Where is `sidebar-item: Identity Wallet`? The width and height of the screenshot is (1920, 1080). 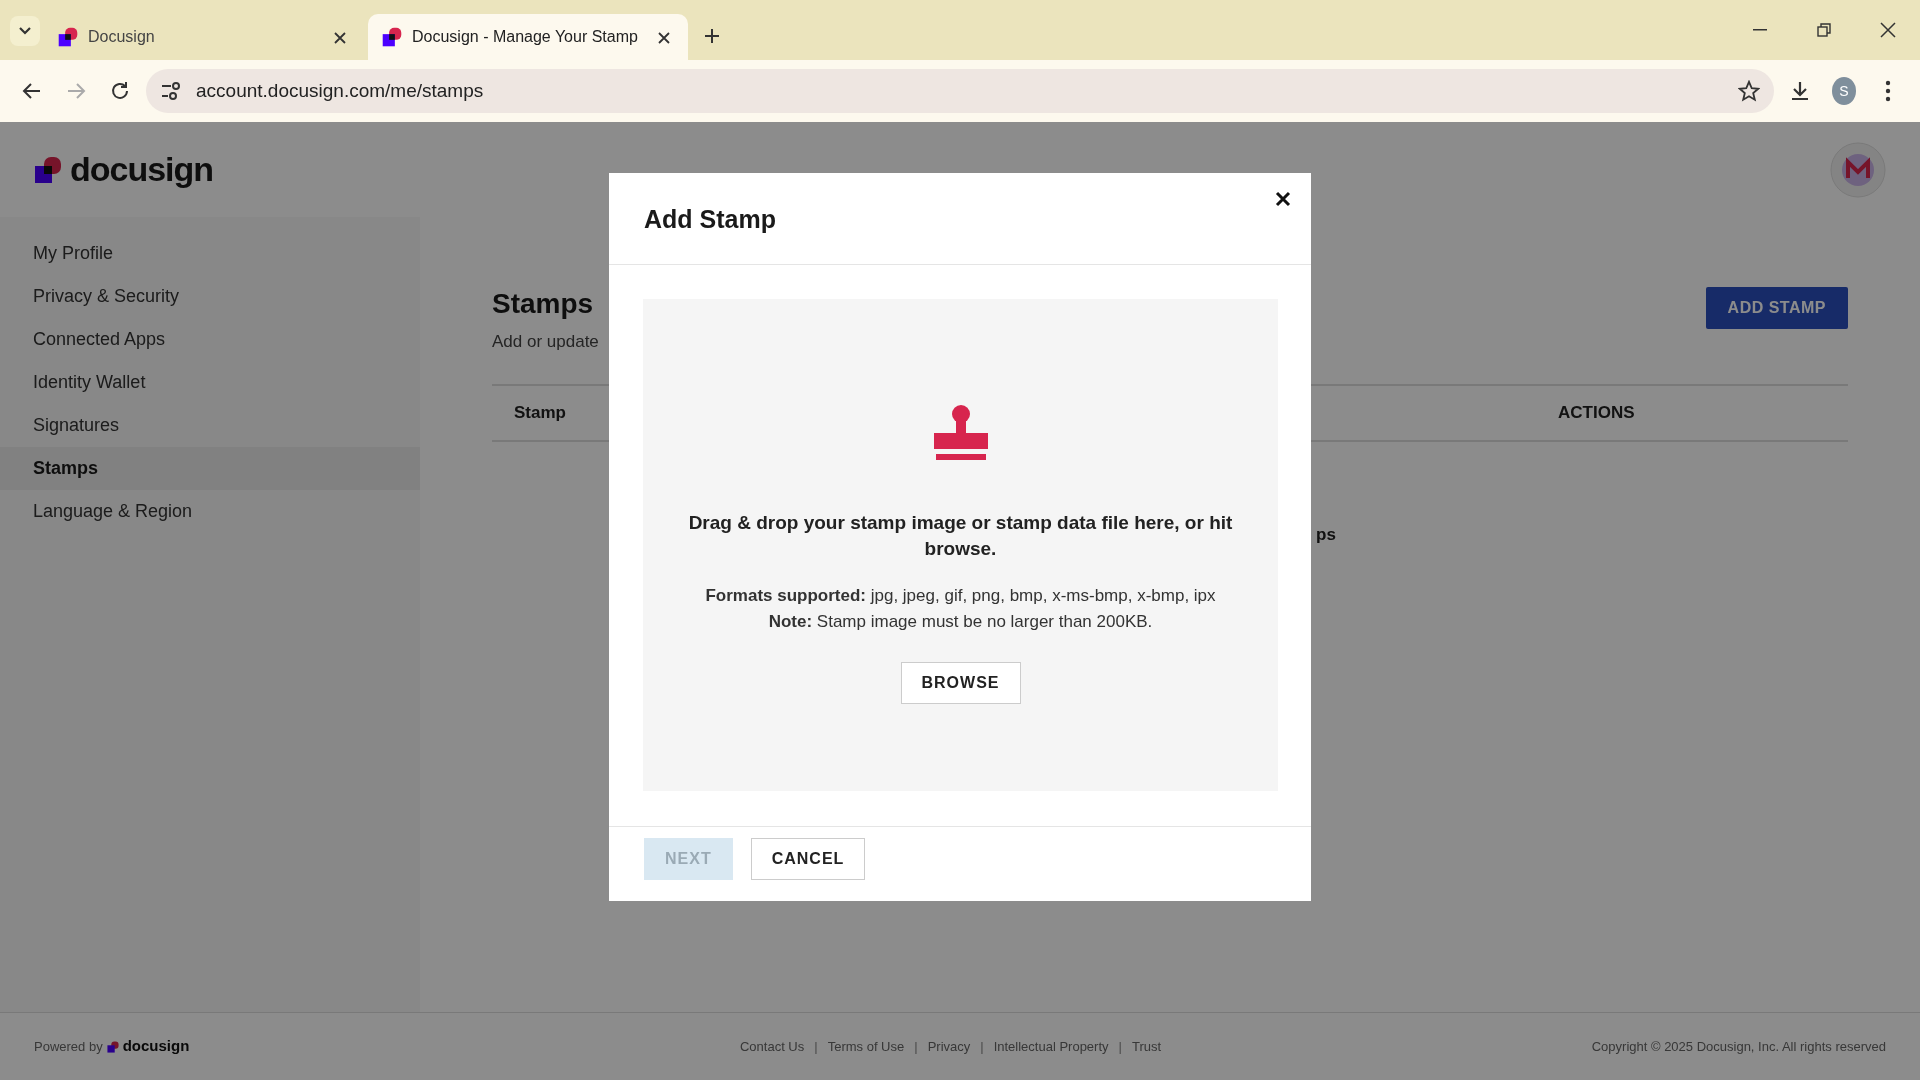
sidebar-item: Identity Wallet is located at coordinates (210, 382).